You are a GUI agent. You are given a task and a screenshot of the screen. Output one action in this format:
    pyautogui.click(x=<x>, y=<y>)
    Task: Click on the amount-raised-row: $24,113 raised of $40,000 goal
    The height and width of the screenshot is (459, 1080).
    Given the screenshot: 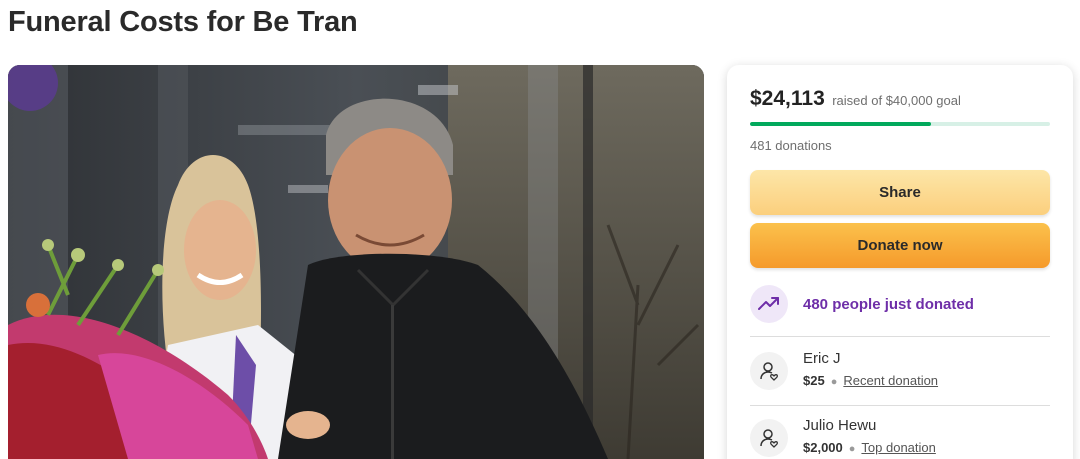 What is the action you would take?
    pyautogui.click(x=855, y=99)
    